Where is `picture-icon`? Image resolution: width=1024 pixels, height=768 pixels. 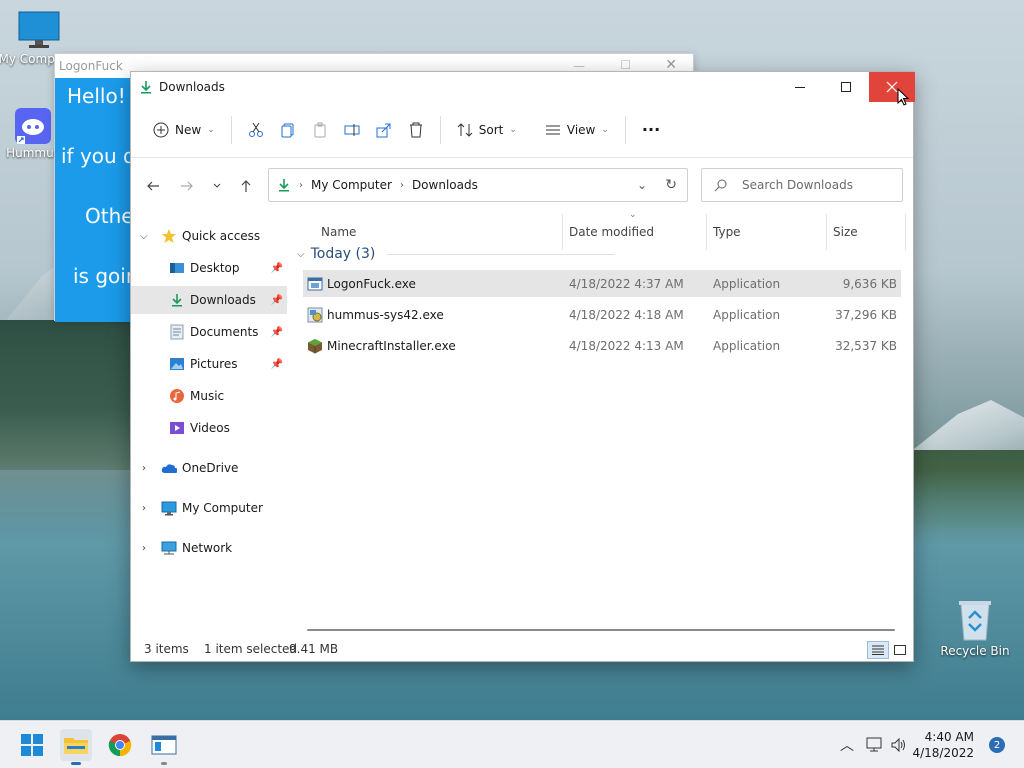 picture-icon is located at coordinates (177, 364).